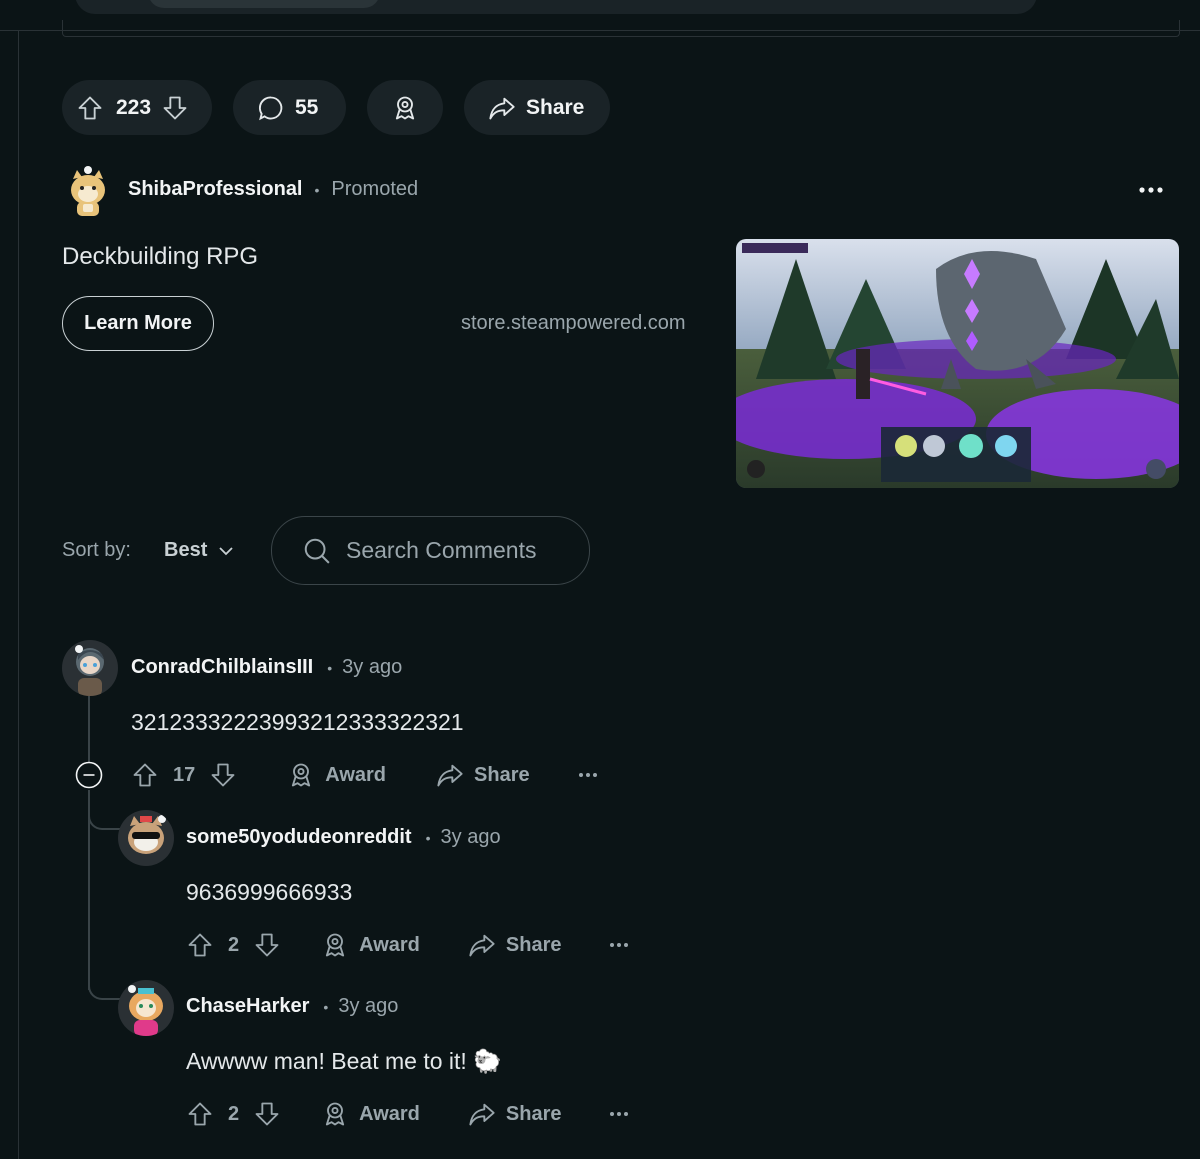  What do you see at coordinates (375, 189) in the screenshot?
I see `promoted-label: Promoted` at bounding box center [375, 189].